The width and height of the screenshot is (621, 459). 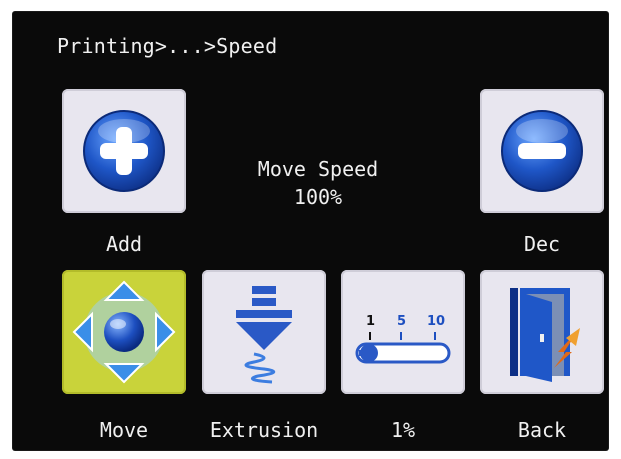 What do you see at coordinates (403, 430) in the screenshot?
I see `step-label: 1%` at bounding box center [403, 430].